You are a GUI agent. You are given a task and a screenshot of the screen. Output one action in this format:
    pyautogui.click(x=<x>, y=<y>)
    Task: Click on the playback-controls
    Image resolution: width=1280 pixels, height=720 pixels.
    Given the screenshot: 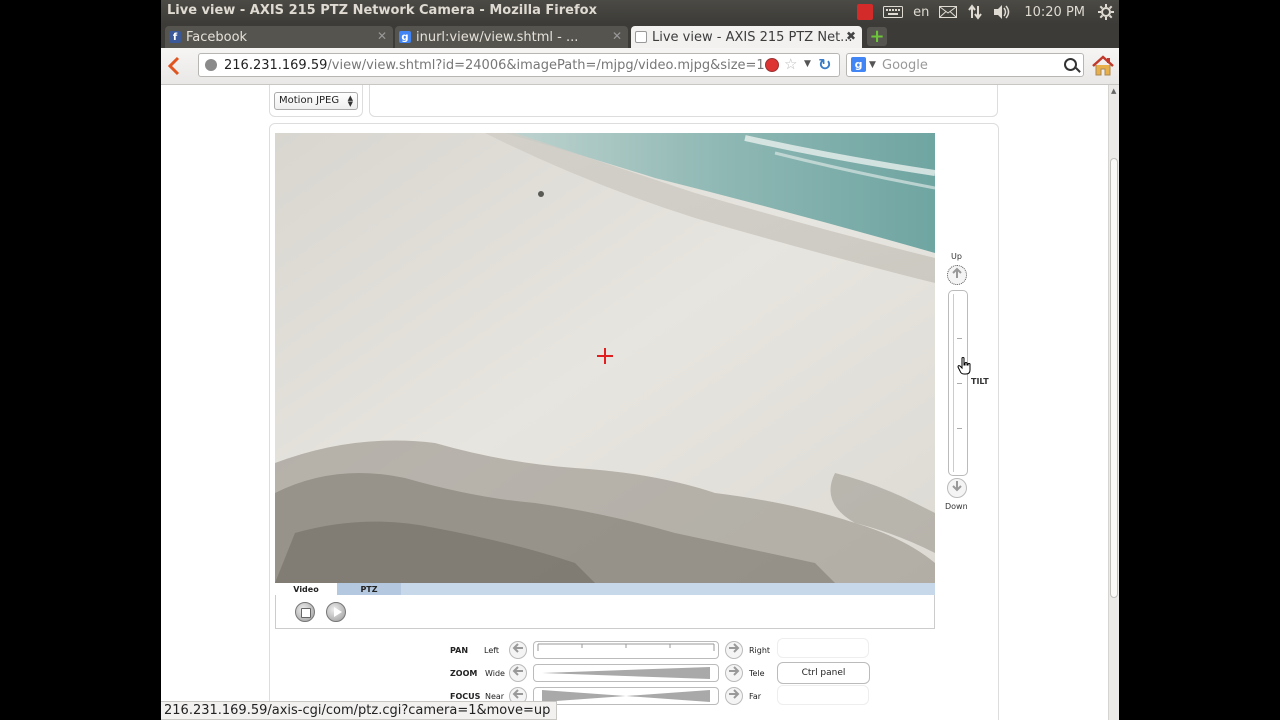 What is the action you would take?
    pyautogui.click(x=605, y=612)
    